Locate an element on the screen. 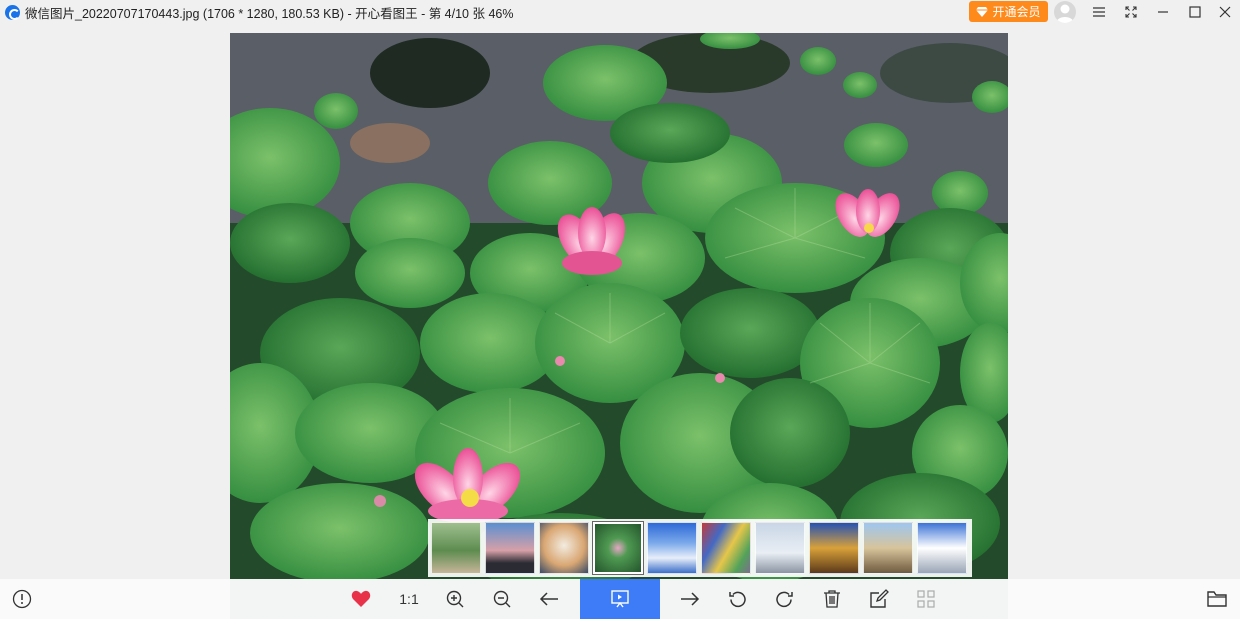 The width and height of the screenshot is (1240, 619). menu-button is located at coordinates (1099, 12).